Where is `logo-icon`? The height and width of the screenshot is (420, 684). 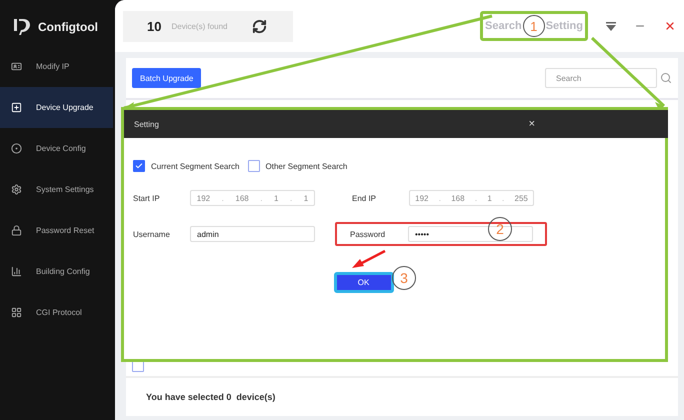
logo-icon is located at coordinates (22, 27).